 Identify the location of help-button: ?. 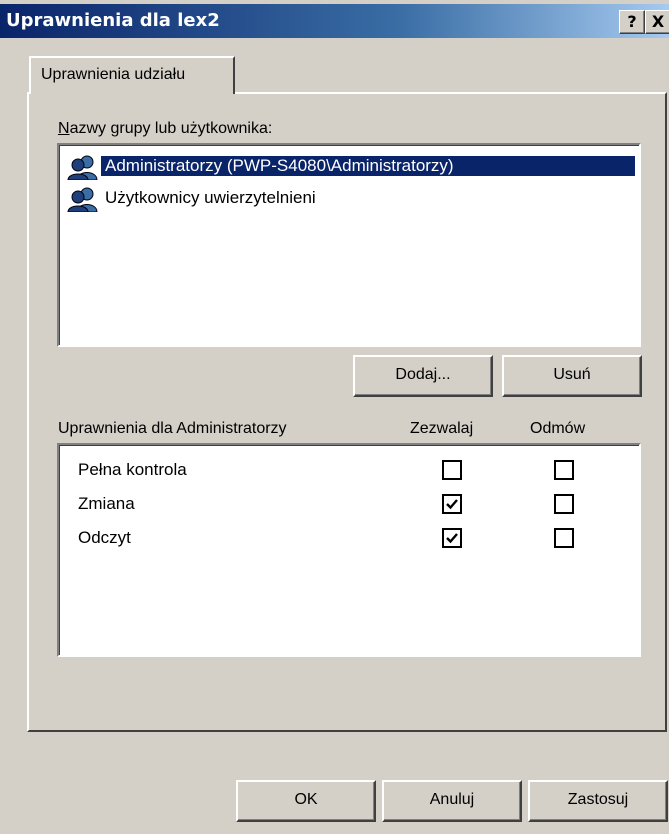
(632, 22).